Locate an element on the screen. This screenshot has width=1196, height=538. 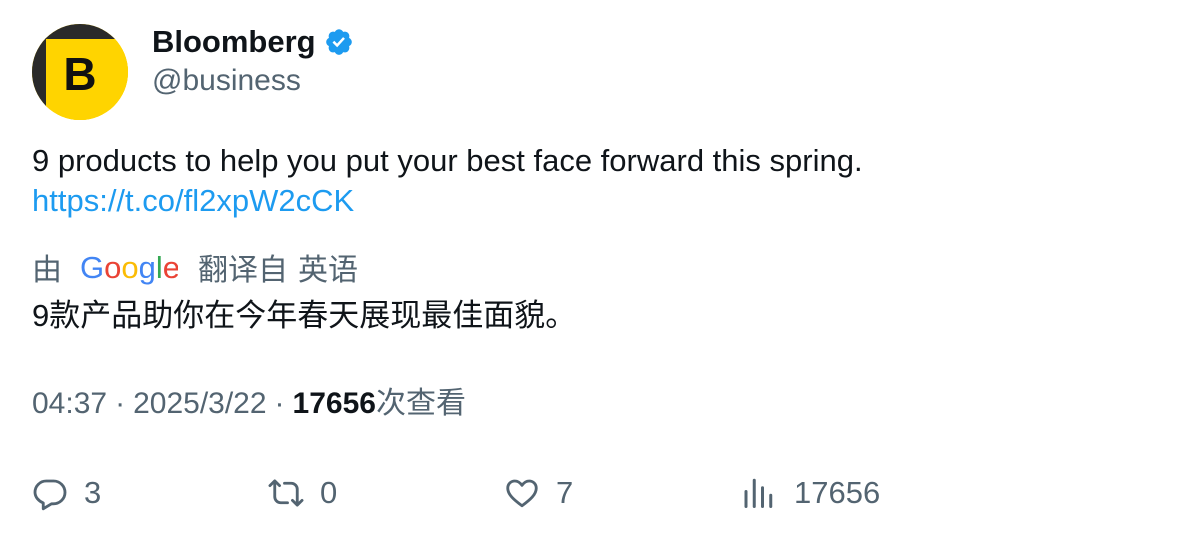
views-button: 17656 is located at coordinates (810, 493).